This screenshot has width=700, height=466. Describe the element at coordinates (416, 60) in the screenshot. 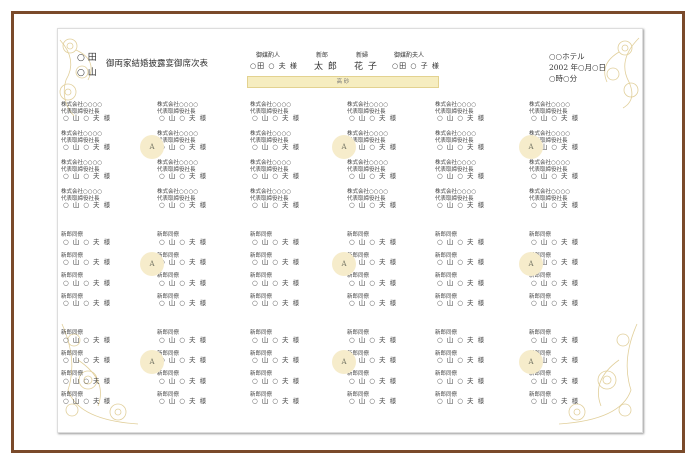

I see `matchmaker-wife-block: 御媒酌夫人 ○田 ○ 子 様` at that location.